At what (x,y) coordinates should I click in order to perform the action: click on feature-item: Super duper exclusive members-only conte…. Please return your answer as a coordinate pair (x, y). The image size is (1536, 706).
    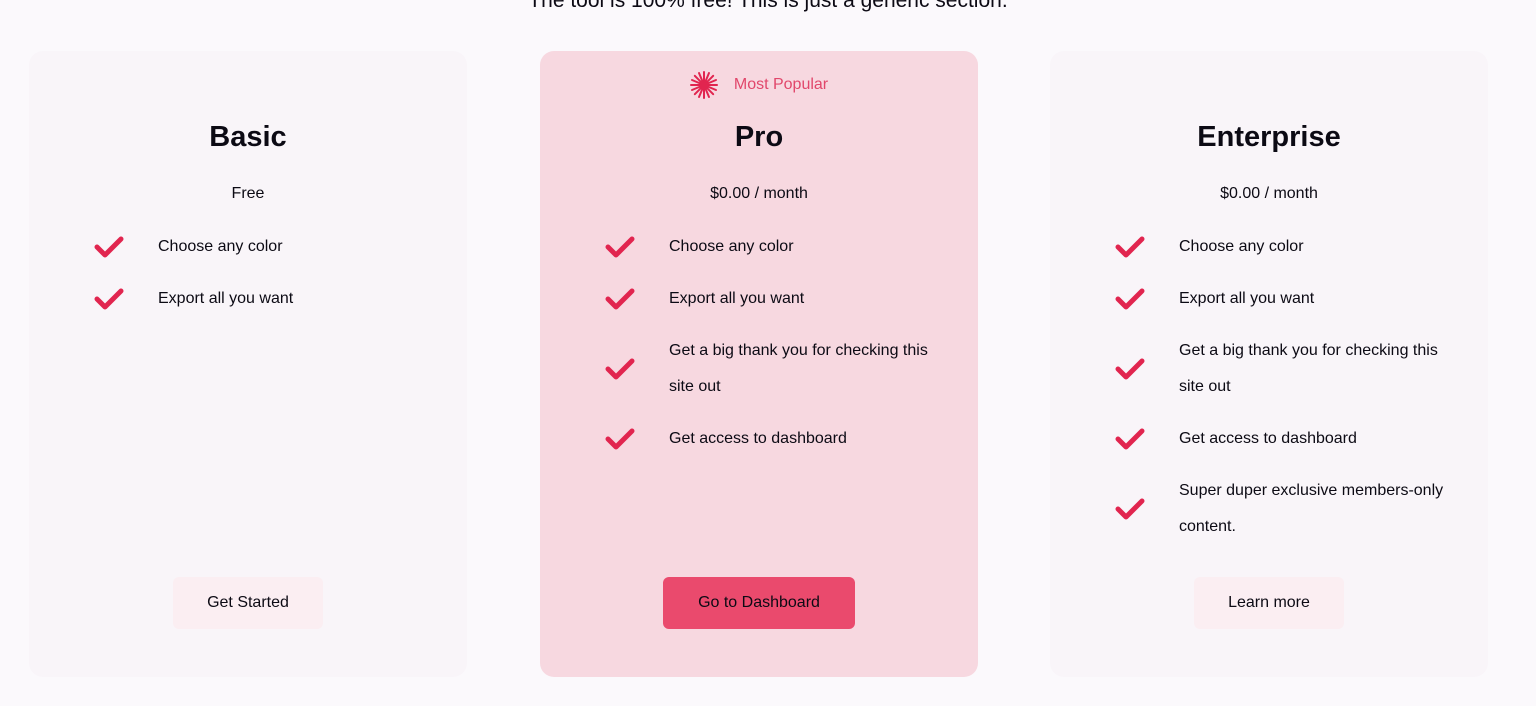
    Looking at the image, I should click on (1280, 509).